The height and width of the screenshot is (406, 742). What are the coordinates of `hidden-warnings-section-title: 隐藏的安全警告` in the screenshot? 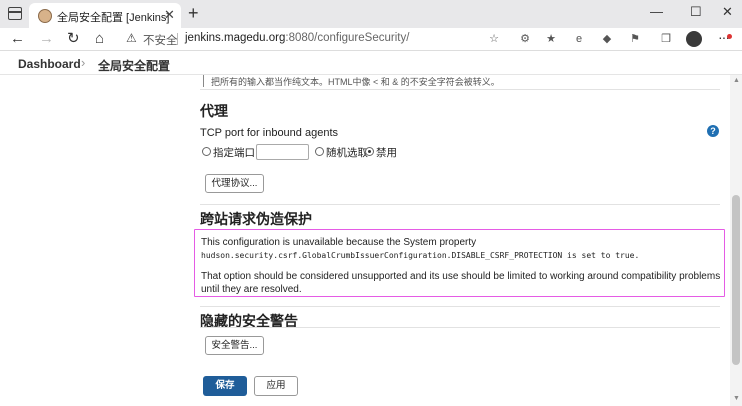 It's located at (249, 321).